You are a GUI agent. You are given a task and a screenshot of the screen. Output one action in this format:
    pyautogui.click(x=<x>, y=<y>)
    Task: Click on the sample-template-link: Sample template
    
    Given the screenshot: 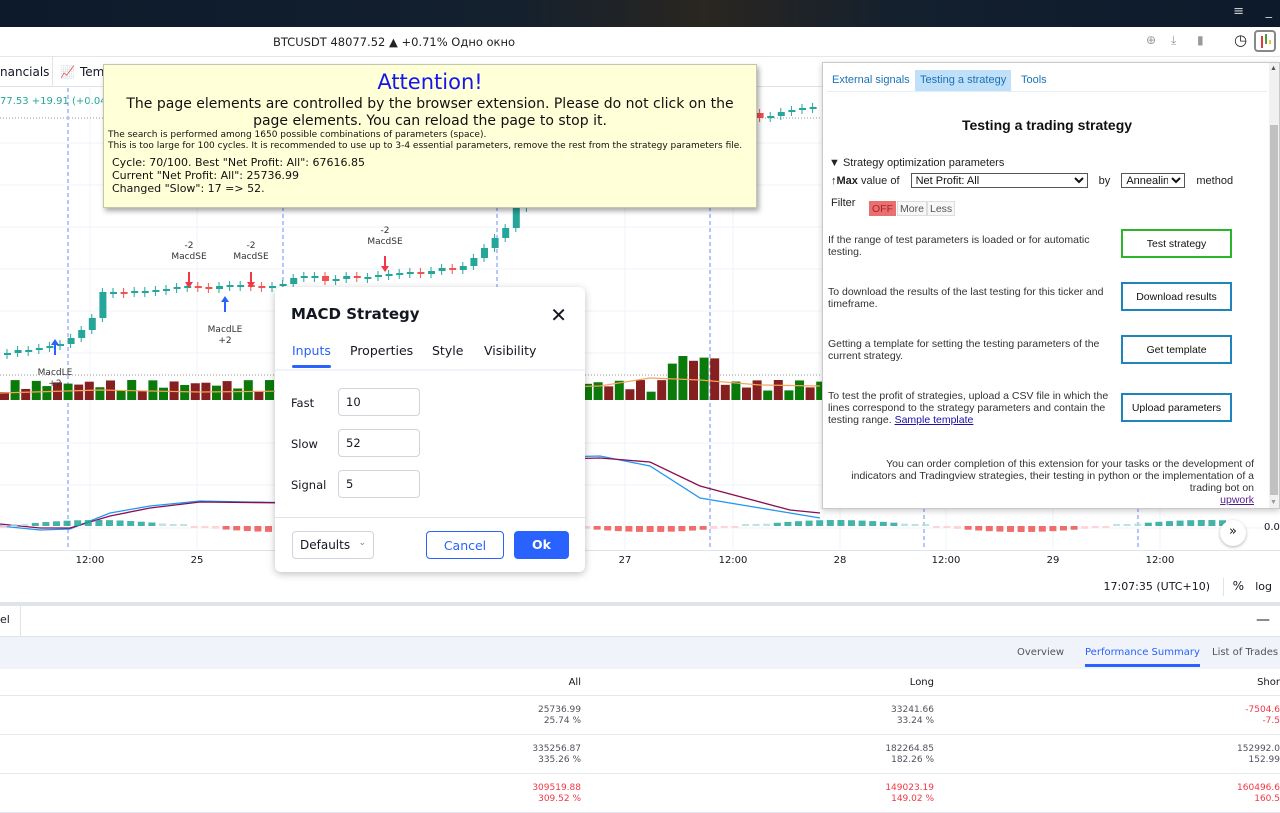 What is the action you would take?
    pyautogui.click(x=934, y=420)
    